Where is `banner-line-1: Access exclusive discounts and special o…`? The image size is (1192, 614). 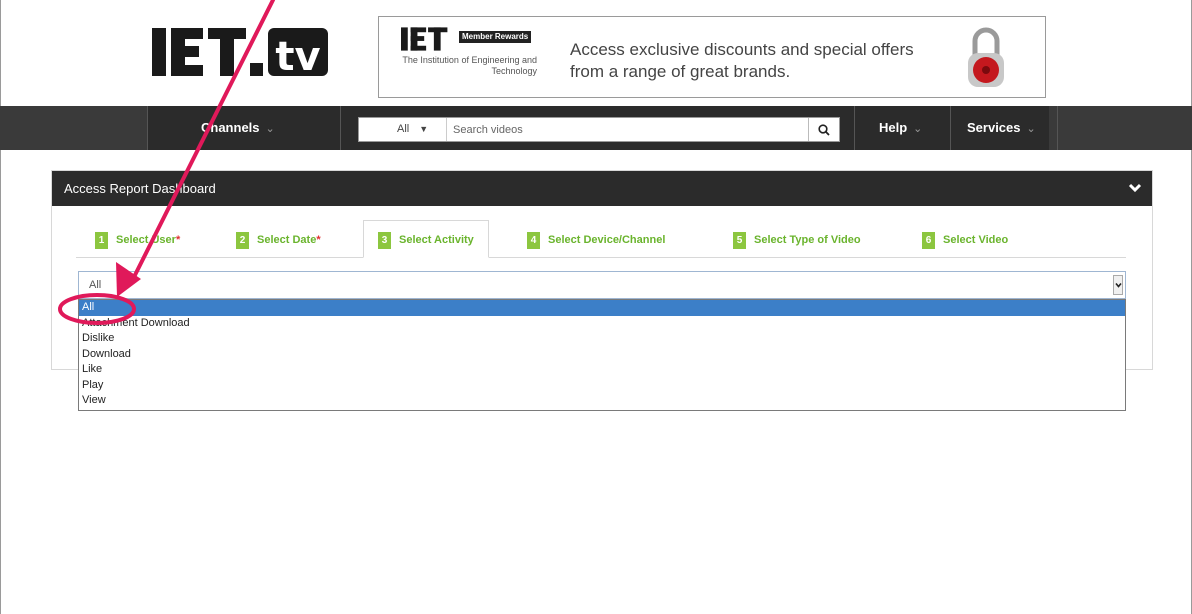
banner-line-1: Access exclusive discounts and special o… is located at coordinates (742, 49).